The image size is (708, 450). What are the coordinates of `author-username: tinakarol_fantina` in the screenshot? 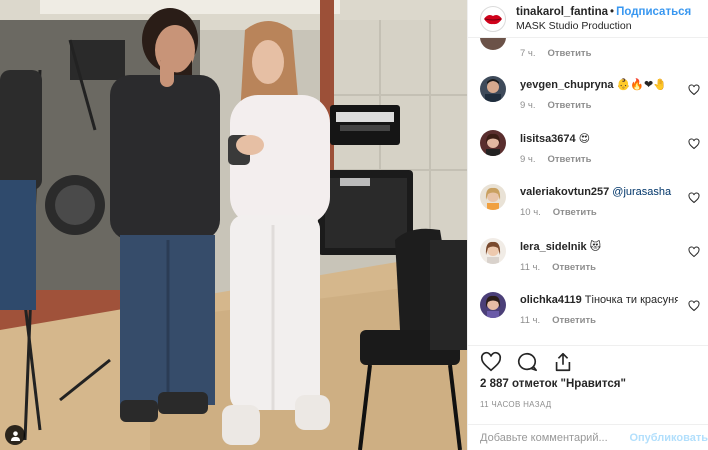 It's located at (562, 12).